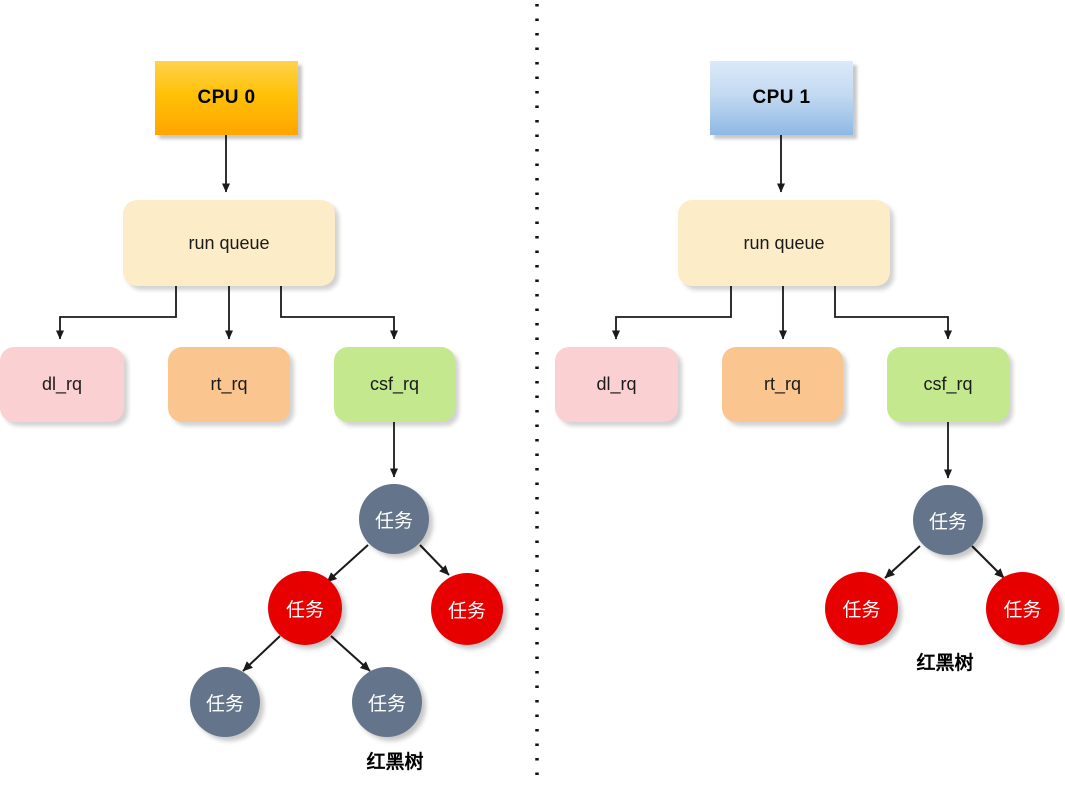  I want to click on cpu1-run-queue-label: run queue, so click(784, 242).